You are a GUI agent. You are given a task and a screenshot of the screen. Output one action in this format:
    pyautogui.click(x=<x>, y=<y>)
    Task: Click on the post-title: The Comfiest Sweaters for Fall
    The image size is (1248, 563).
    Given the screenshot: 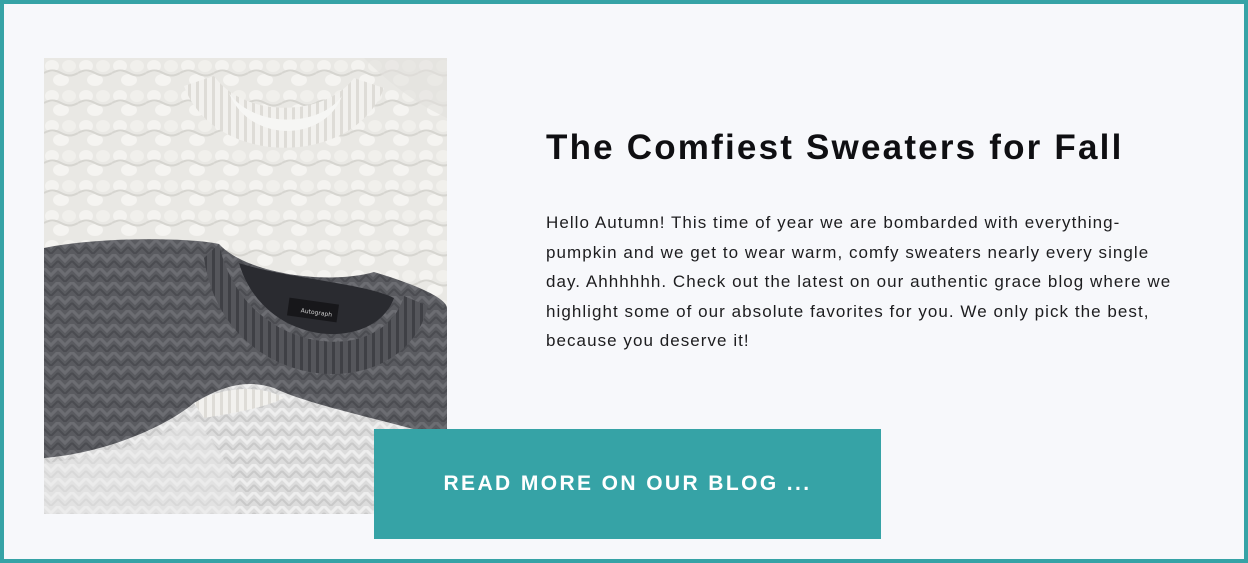 What is the action you would take?
    pyautogui.click(x=835, y=147)
    